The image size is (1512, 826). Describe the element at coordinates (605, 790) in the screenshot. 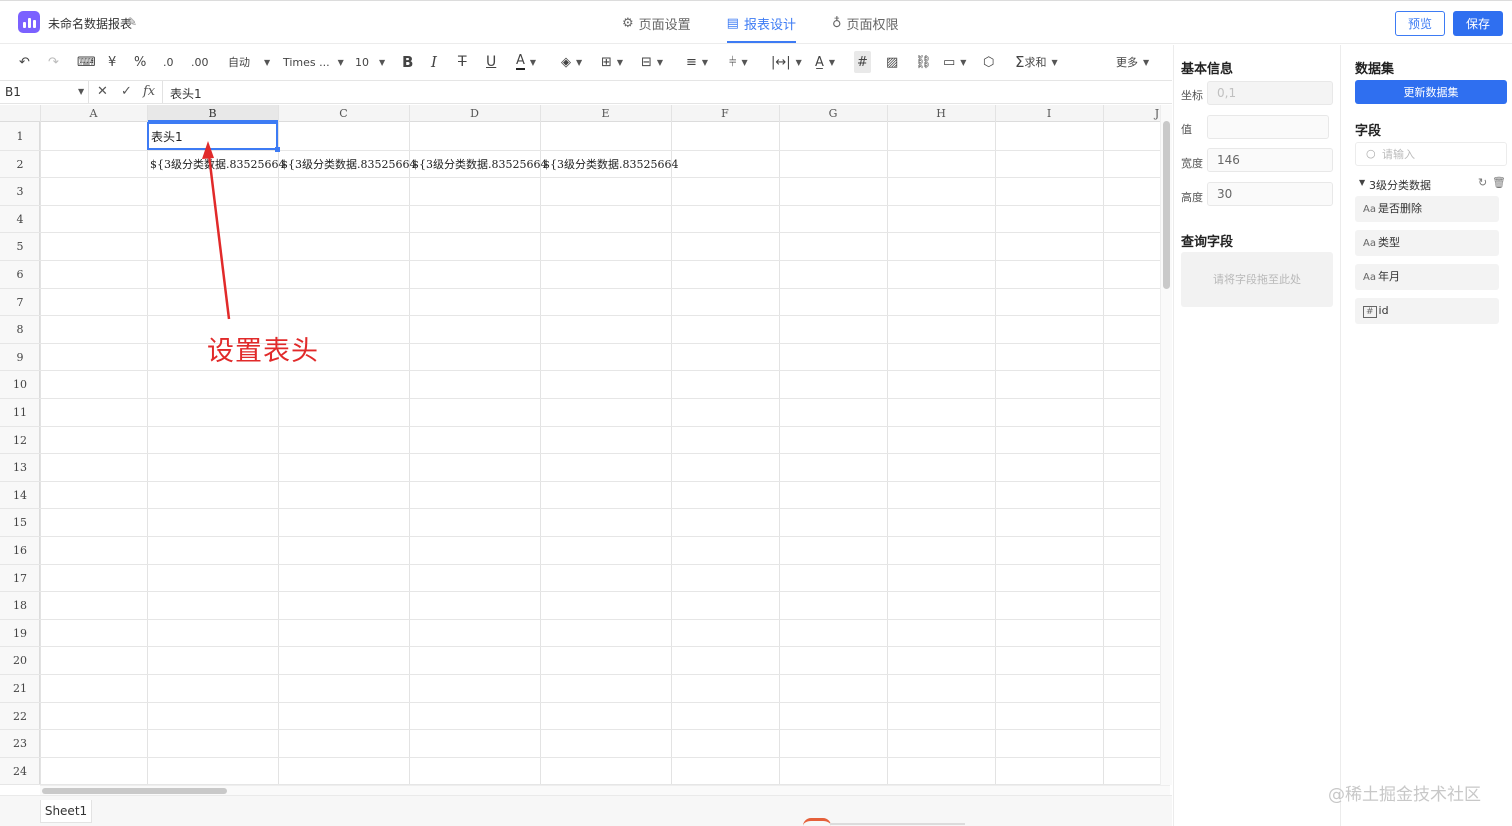

I see `horizontal-scrollbar` at that location.